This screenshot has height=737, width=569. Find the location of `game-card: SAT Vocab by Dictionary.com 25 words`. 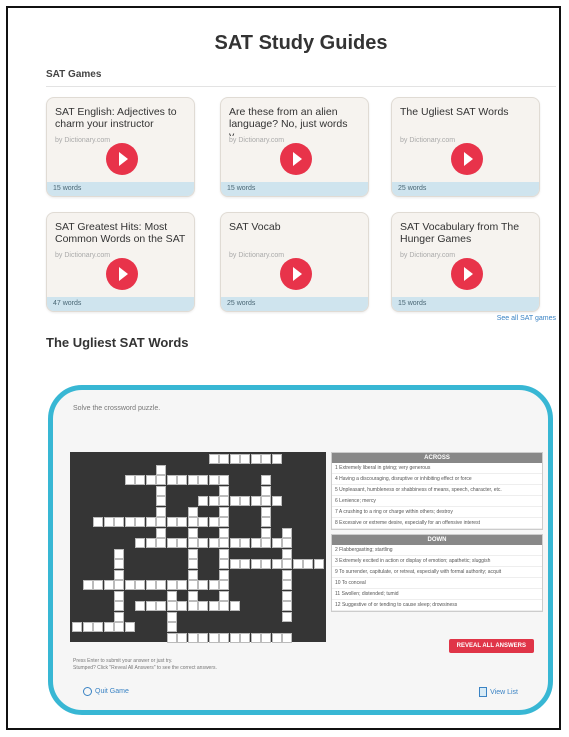

game-card: SAT Vocab by Dictionary.com 25 words is located at coordinates (294, 262).